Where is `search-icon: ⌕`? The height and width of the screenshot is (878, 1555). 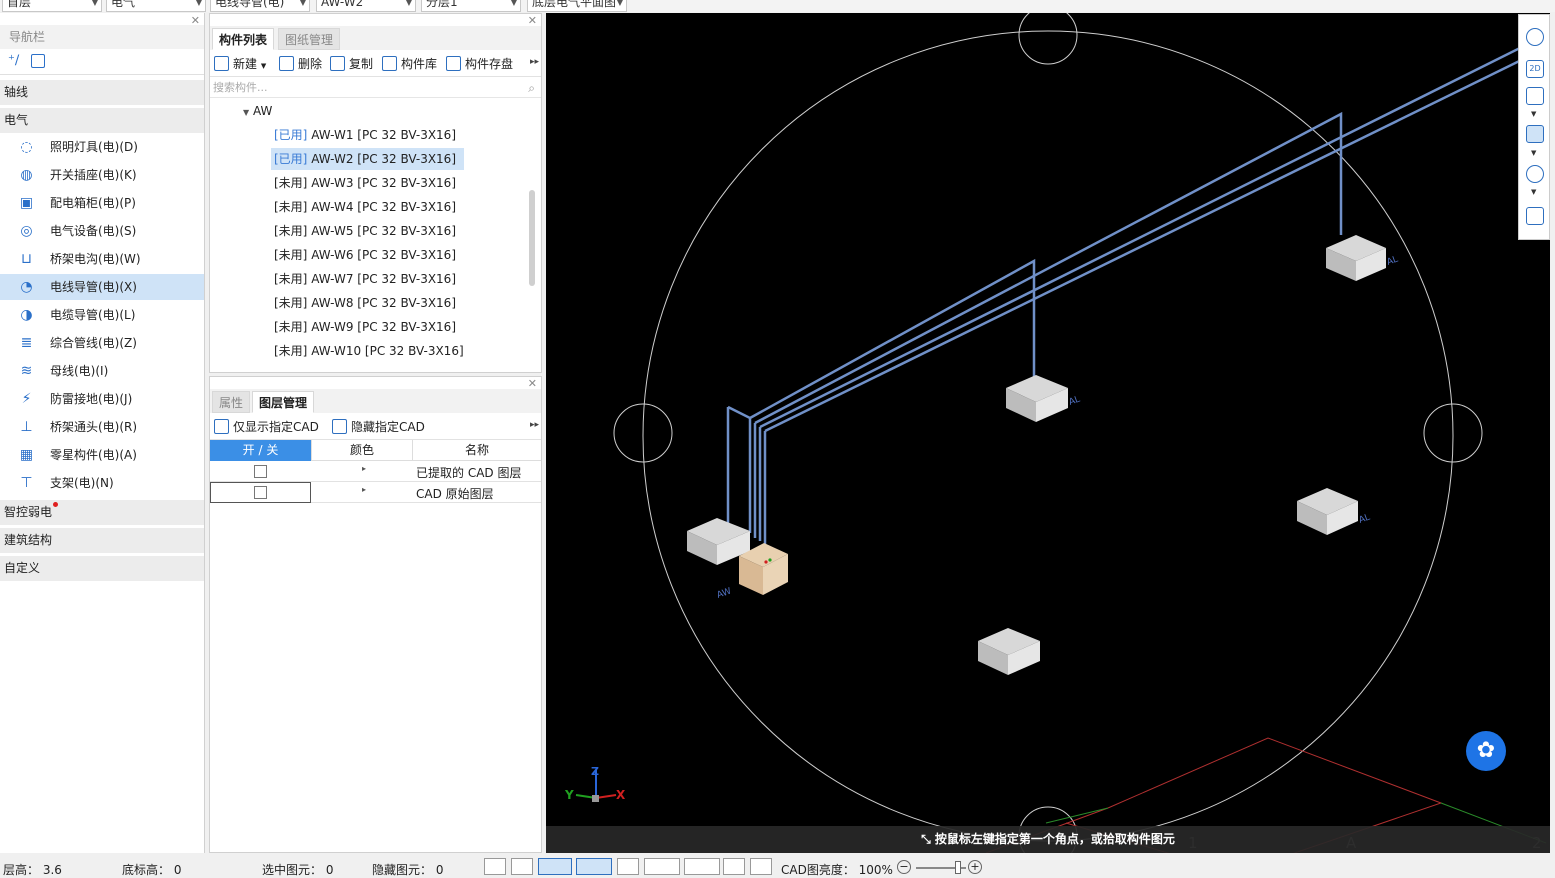
search-icon: ⌕ is located at coordinates (531, 88).